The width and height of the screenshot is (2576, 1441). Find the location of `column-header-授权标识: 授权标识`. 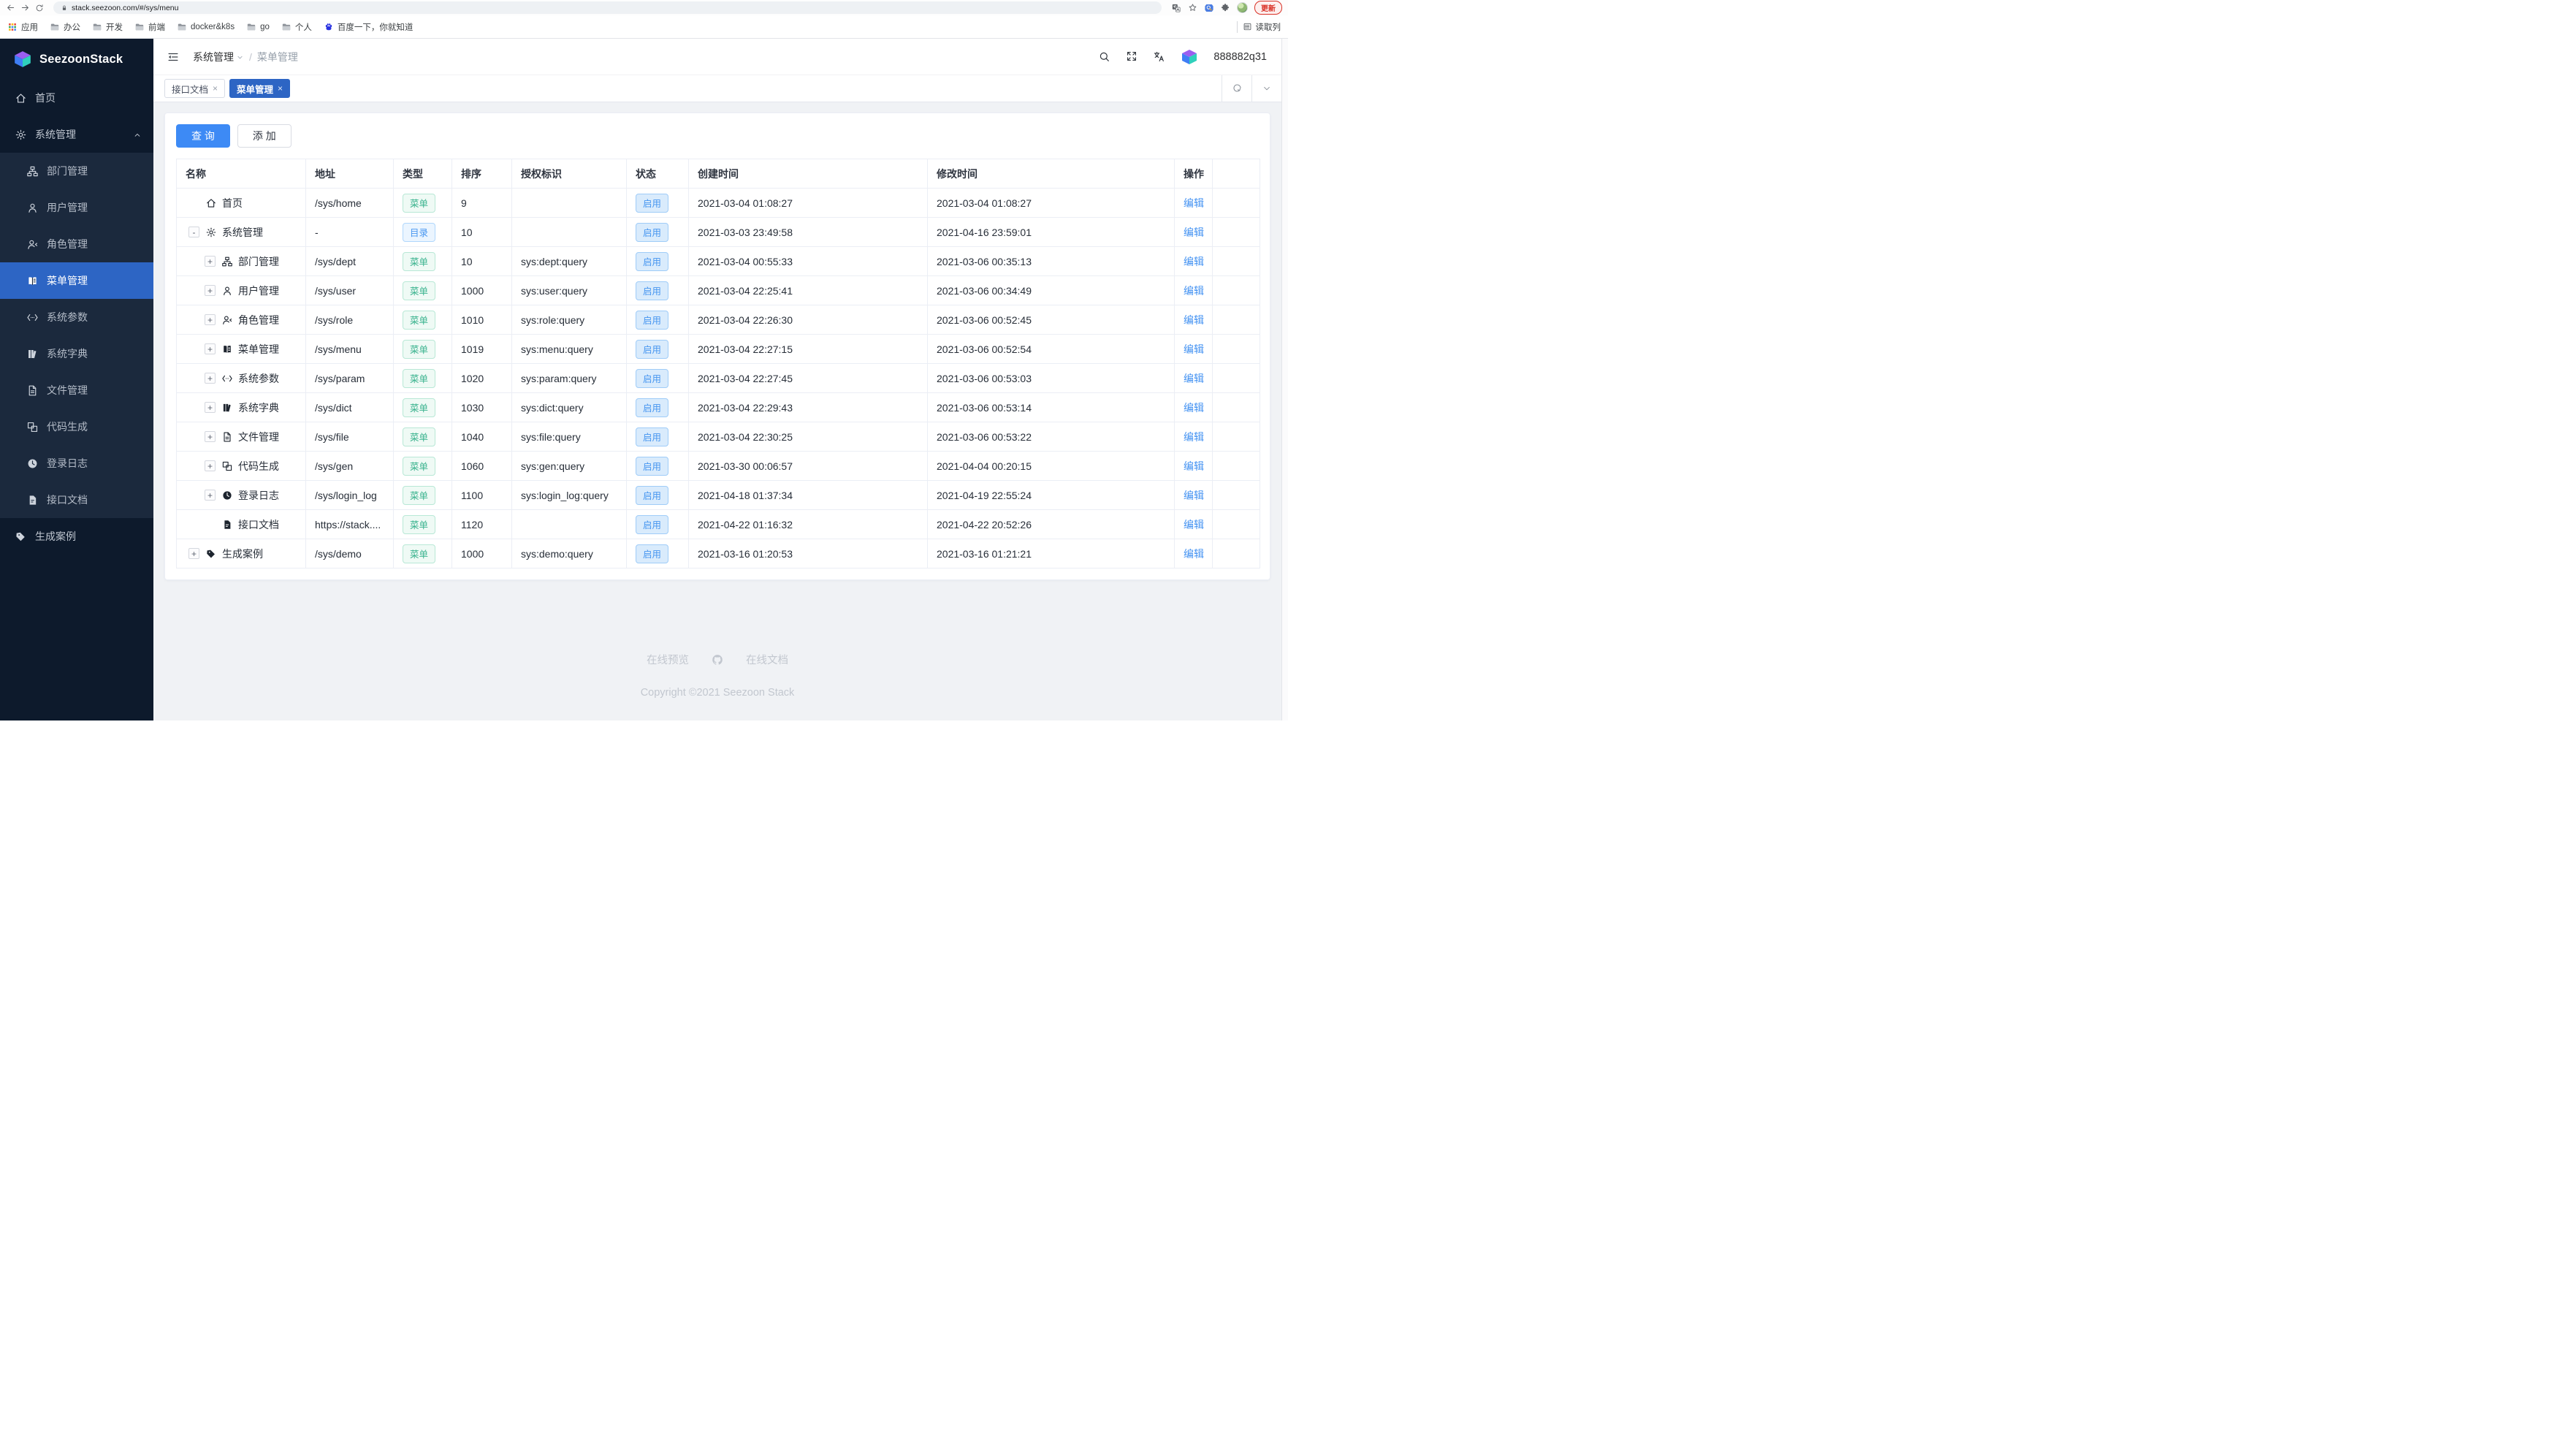

column-header-授权标识: 授权标识 is located at coordinates (569, 174).